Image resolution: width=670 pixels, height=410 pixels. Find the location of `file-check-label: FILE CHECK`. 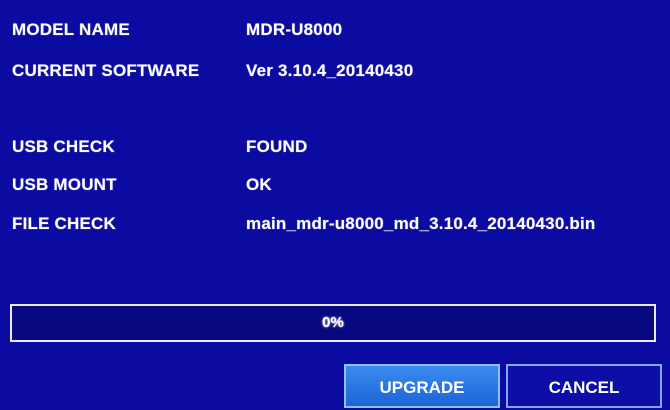

file-check-label: FILE CHECK is located at coordinates (64, 223).